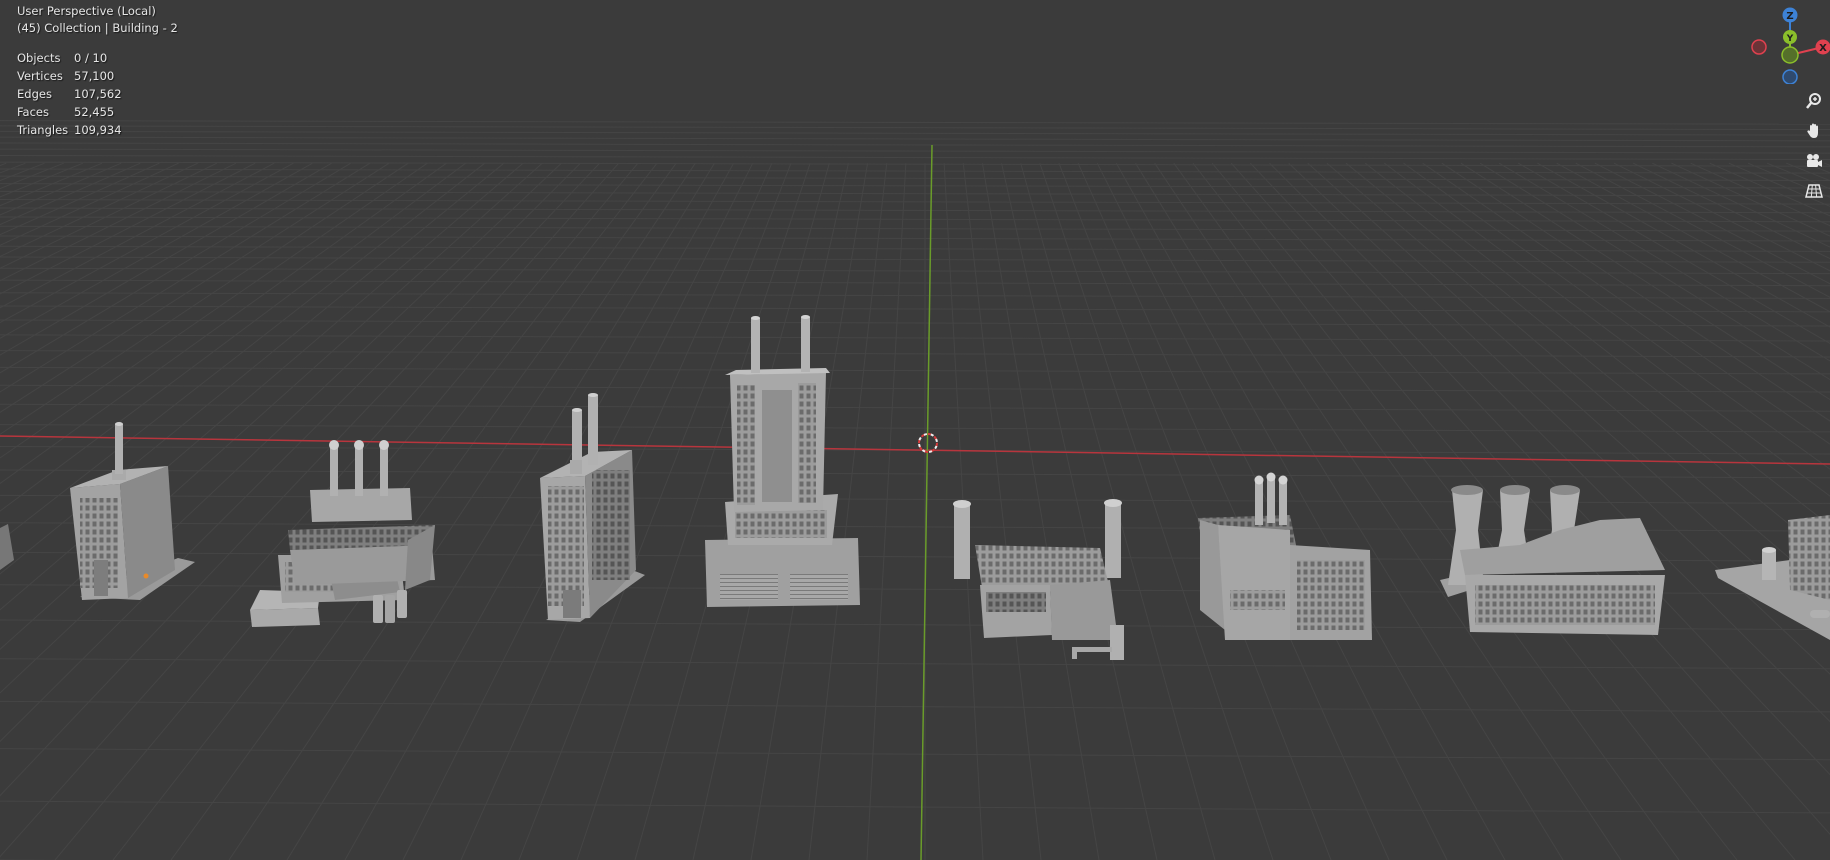 This screenshot has height=860, width=1830. What do you see at coordinates (94, 112) in the screenshot?
I see `stat-value: 52,455` at bounding box center [94, 112].